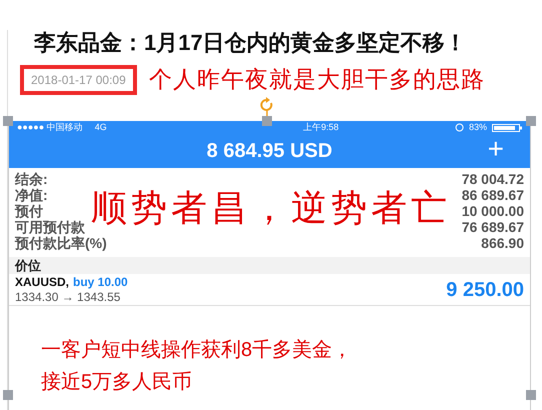  What do you see at coordinates (493, 227) in the screenshot?
I see `row-value: 76 689.67` at bounding box center [493, 227].